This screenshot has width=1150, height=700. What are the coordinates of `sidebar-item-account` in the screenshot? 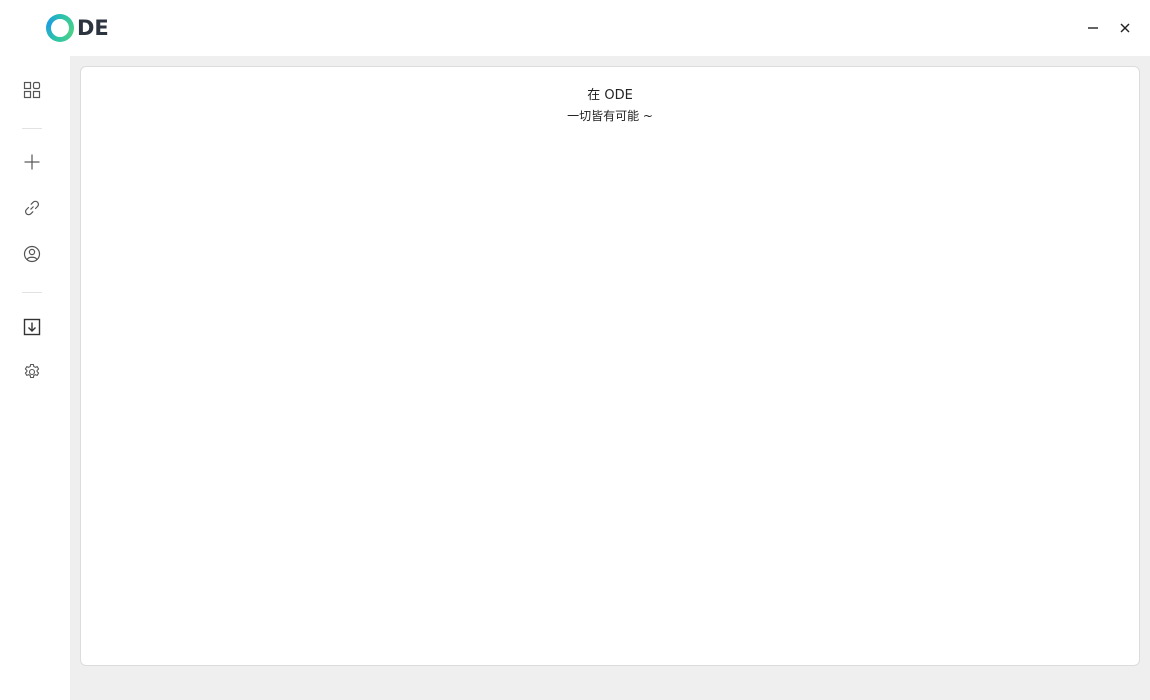 It's located at (32, 254).